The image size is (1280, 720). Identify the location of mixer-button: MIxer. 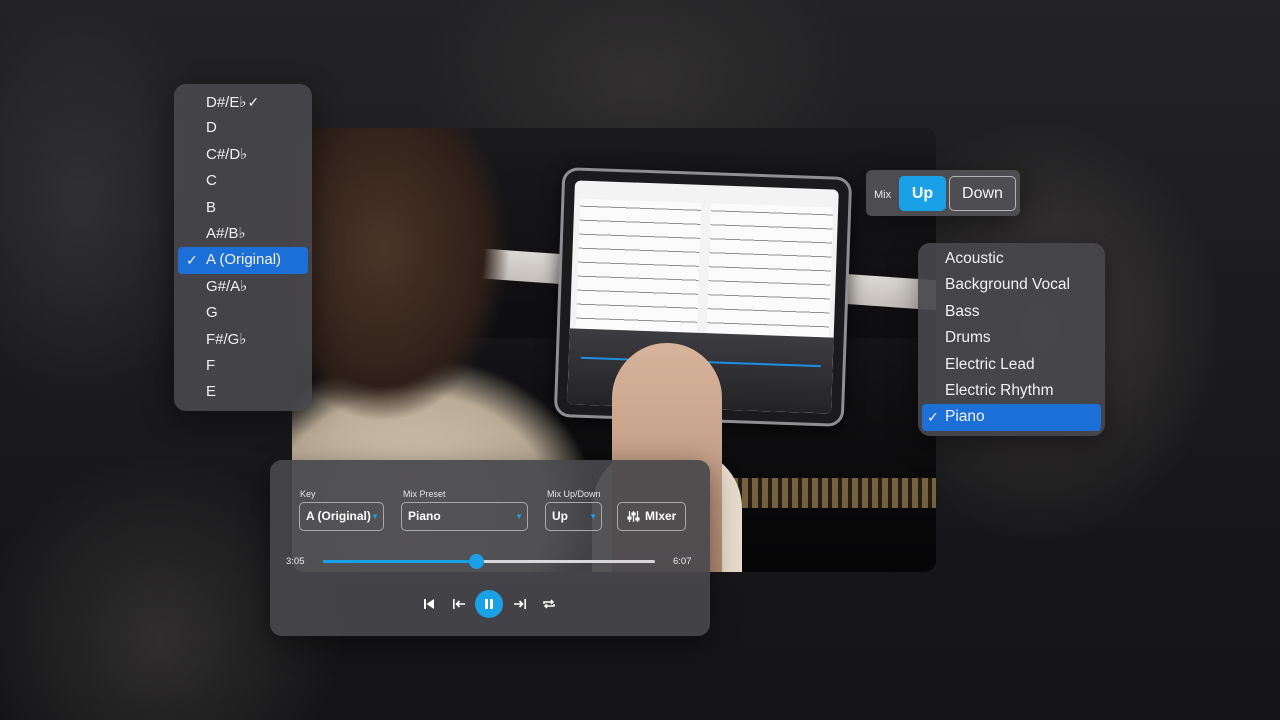
(651, 516).